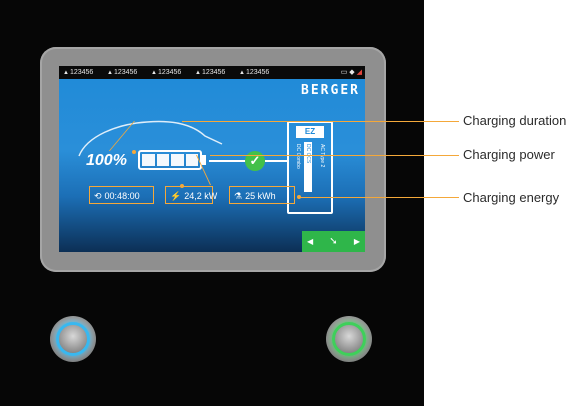 Image resolution: width=587 pixels, height=406 pixels. Describe the element at coordinates (511, 197) in the screenshot. I see `callout-label-energy: Charging energy` at that location.